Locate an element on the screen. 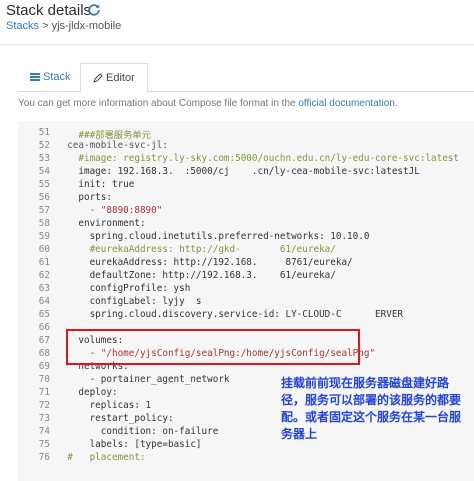 Image resolution: width=474 pixels, height=481 pixels. line-number: 58 is located at coordinates (44, 223).